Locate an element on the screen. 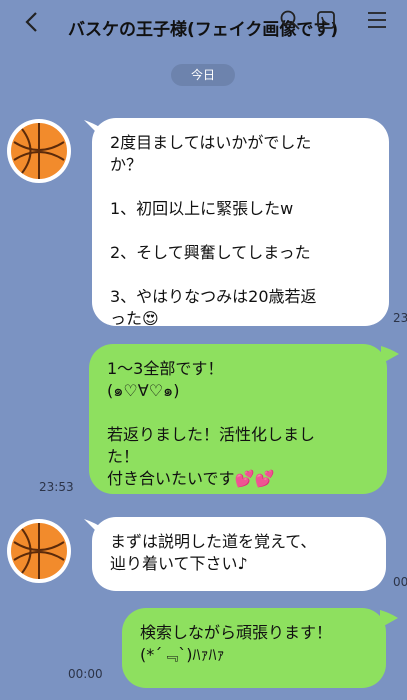 The width and height of the screenshot is (407, 700). menu-icon is located at coordinates (377, 20).